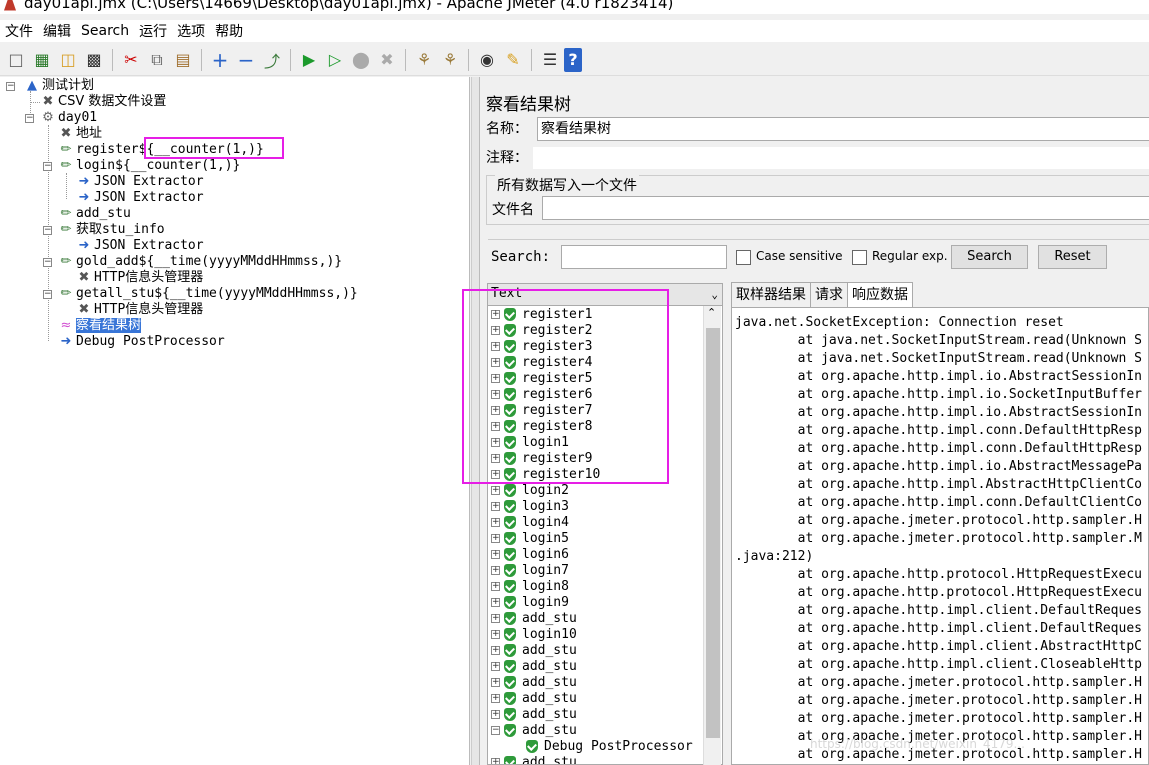  Describe the element at coordinates (540, 315) in the screenshot. I see `result-item: + register1` at that location.